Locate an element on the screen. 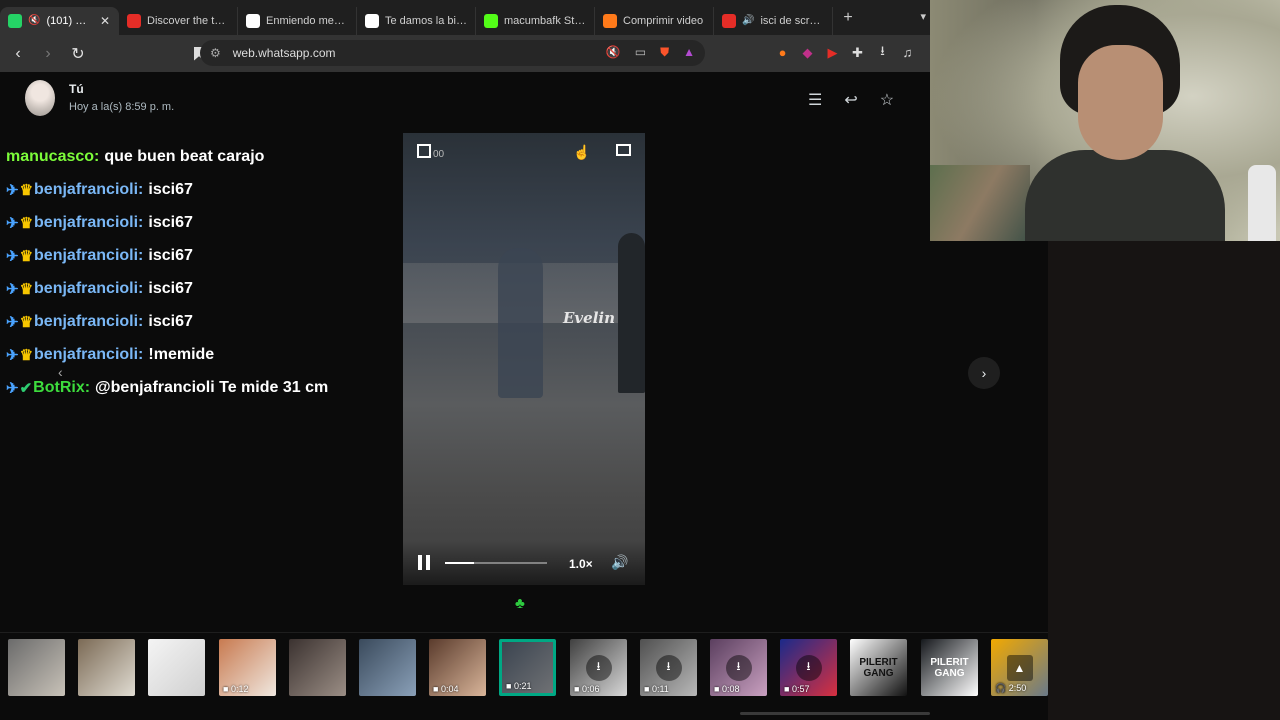 This screenshot has height=720, width=1280. forward-button: › is located at coordinates (48, 54).